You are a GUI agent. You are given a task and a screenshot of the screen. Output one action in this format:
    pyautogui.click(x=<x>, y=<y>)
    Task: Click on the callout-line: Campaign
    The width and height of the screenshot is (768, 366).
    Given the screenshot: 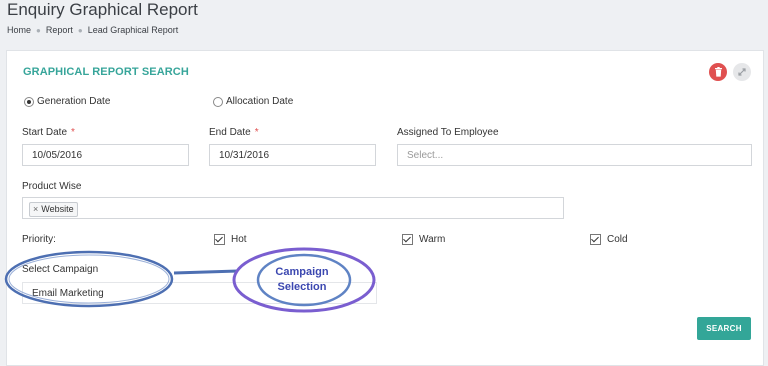 What is the action you would take?
    pyautogui.click(x=302, y=272)
    